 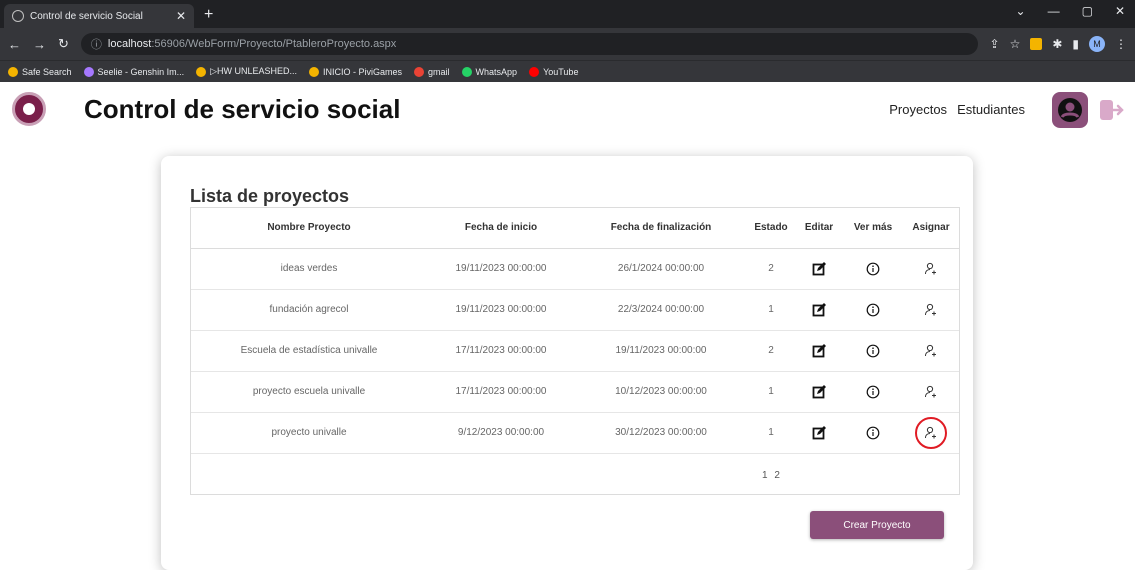 I want to click on project-name: Escuela de estadística univalle, so click(x=309, y=351).